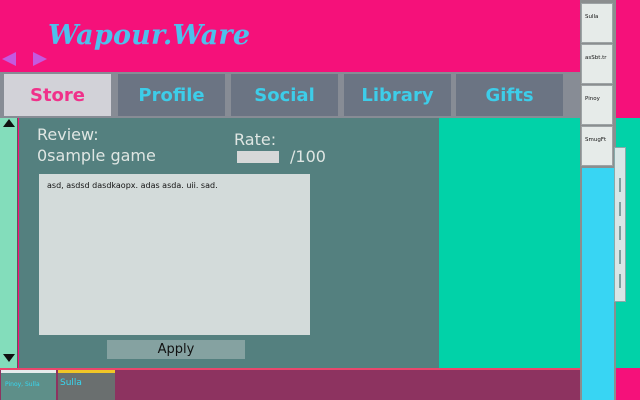 This screenshot has height=400, width=640. What do you see at coordinates (28, 385) in the screenshot?
I see `chat-tab: Pinoy, Sulla` at bounding box center [28, 385].